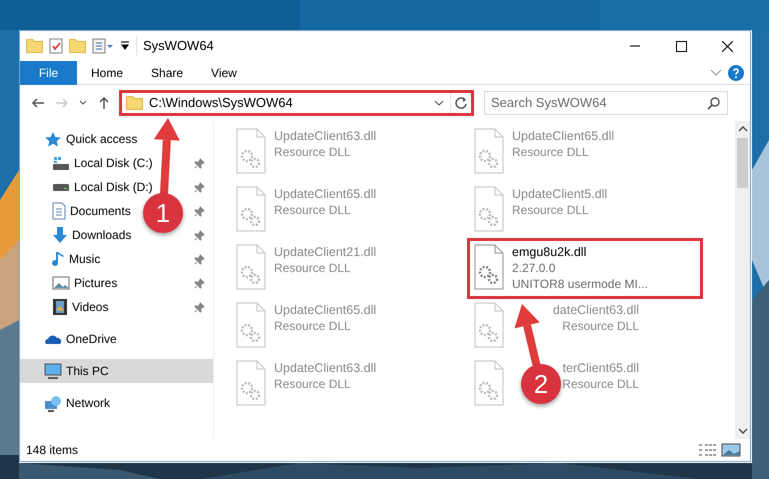 This screenshot has width=769, height=479. I want to click on sidebar-item: OneDrive, so click(80, 339).